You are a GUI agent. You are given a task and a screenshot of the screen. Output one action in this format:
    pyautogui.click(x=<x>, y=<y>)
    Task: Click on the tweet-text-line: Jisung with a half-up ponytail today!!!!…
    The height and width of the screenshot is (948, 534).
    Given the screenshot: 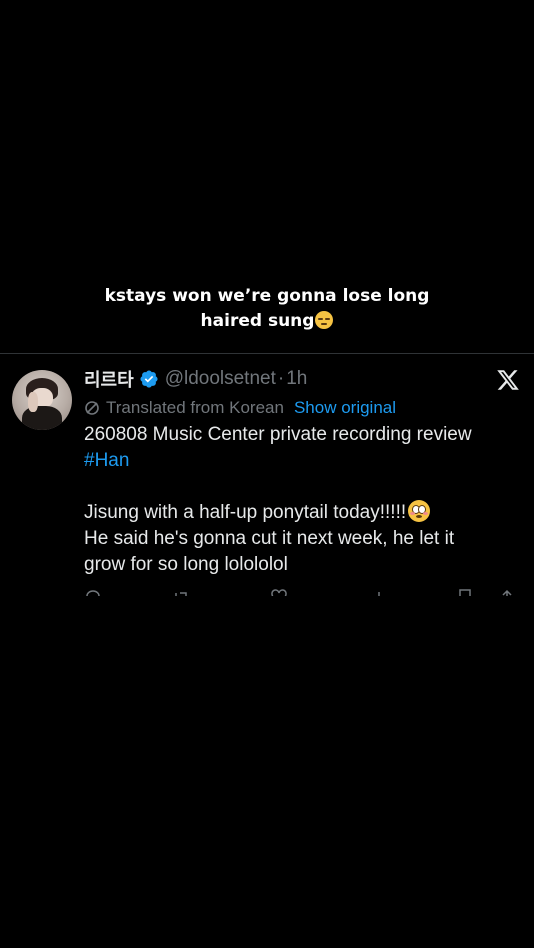 What is the action you would take?
    pyautogui.click(x=304, y=513)
    